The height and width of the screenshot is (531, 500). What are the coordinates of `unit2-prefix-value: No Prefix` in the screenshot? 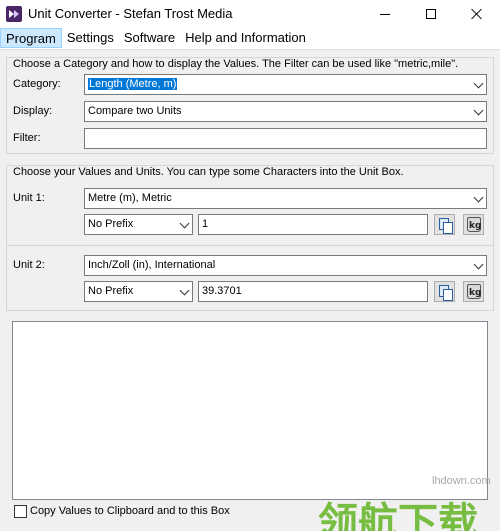 It's located at (111, 291).